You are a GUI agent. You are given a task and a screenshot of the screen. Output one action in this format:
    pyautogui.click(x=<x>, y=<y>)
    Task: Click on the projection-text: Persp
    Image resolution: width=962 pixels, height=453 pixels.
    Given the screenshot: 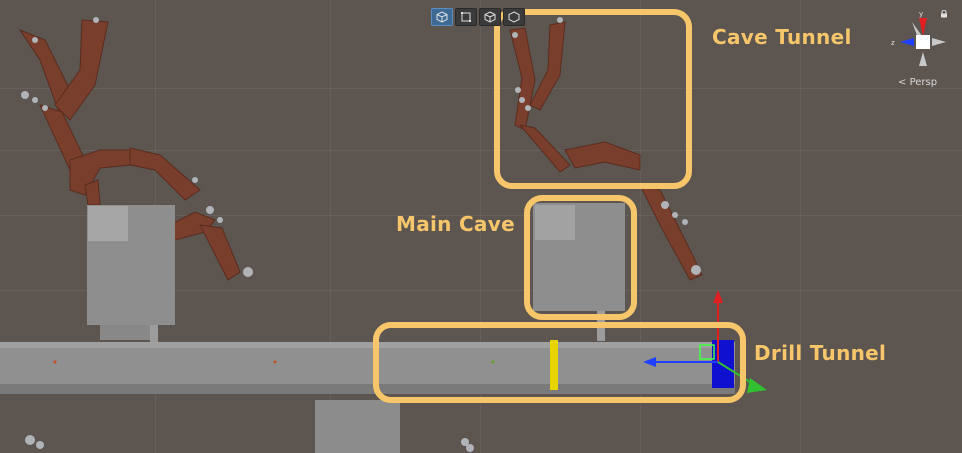 What is the action you would take?
    pyautogui.click(x=923, y=82)
    